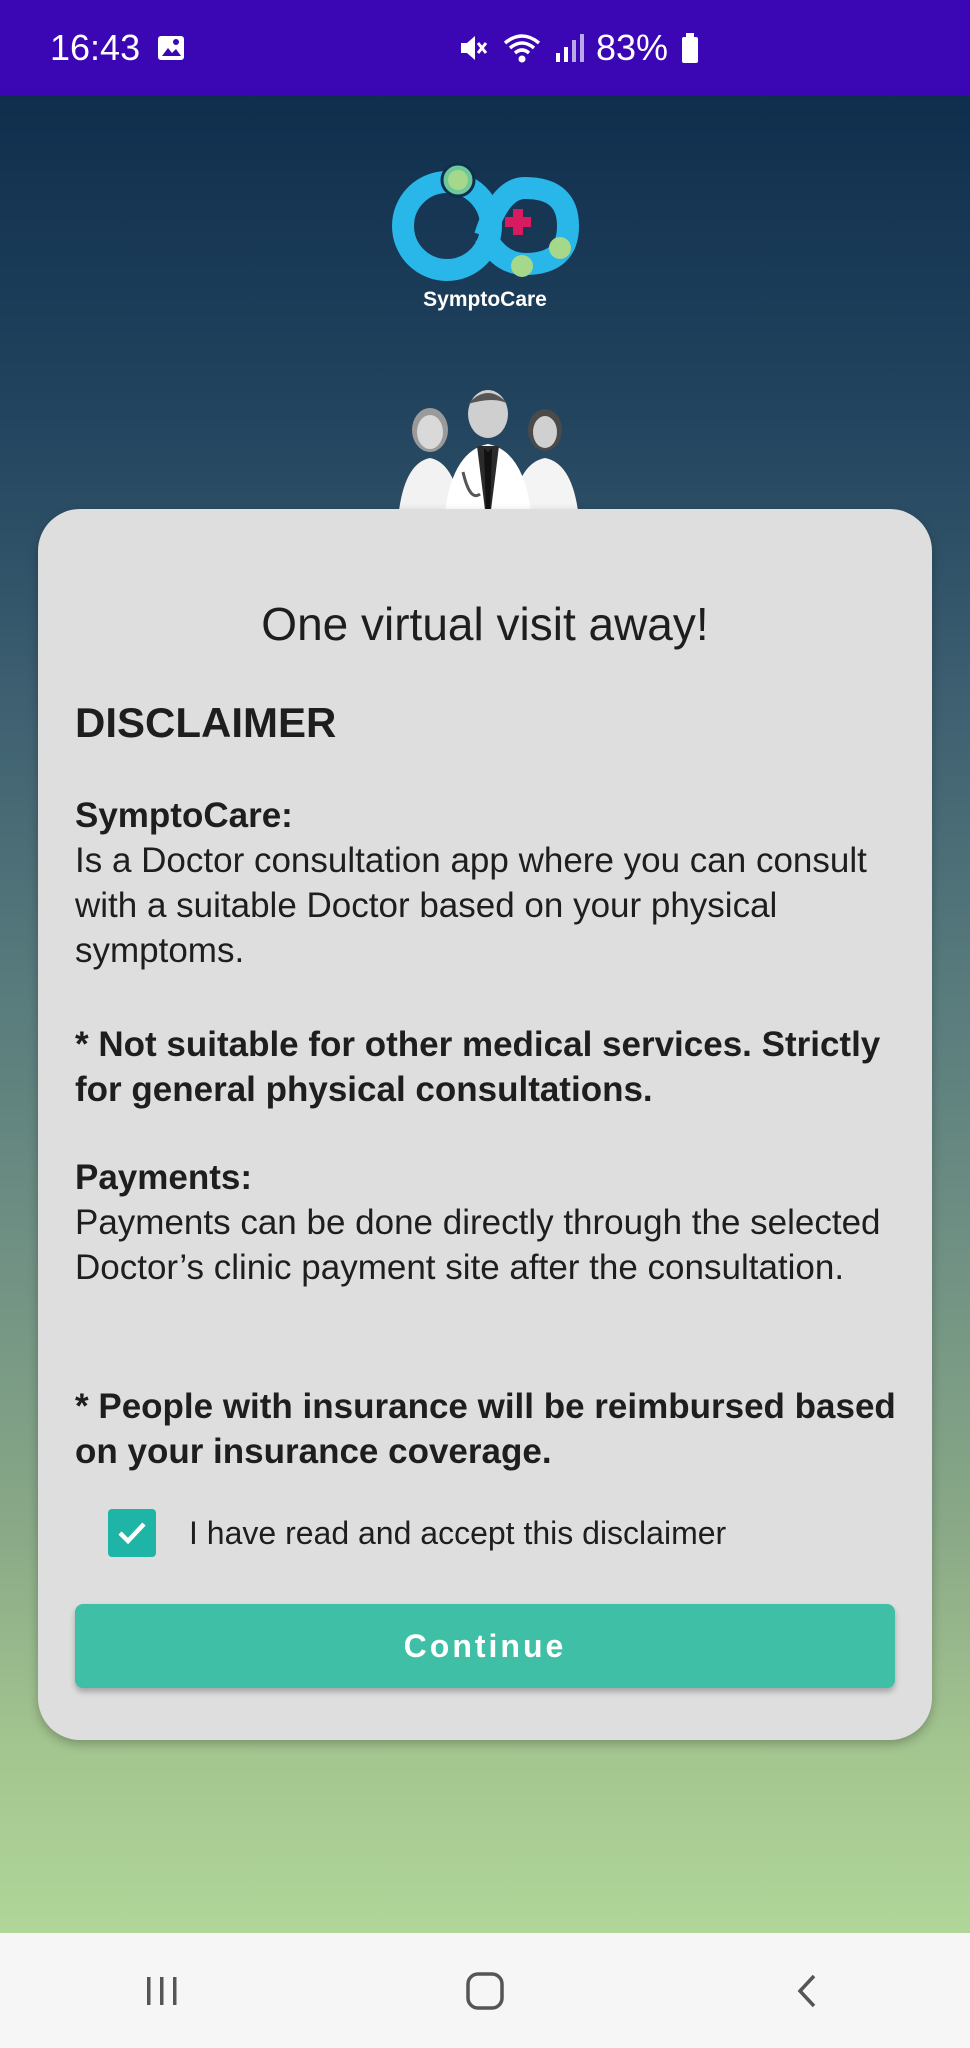  I want to click on navigation-bar, so click(485, 1990).